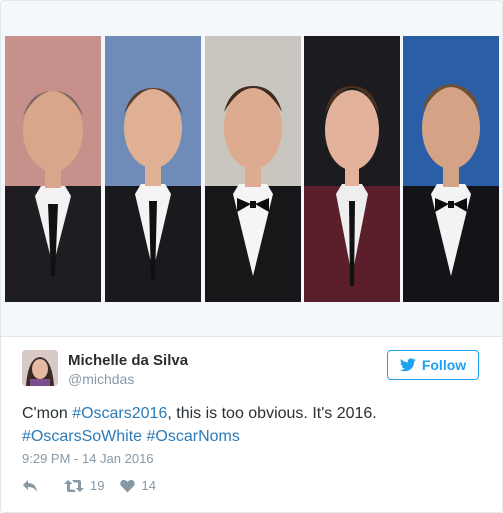 The image size is (503, 513). Describe the element at coordinates (97, 485) in the screenshot. I see `retweet-count: 19` at that location.